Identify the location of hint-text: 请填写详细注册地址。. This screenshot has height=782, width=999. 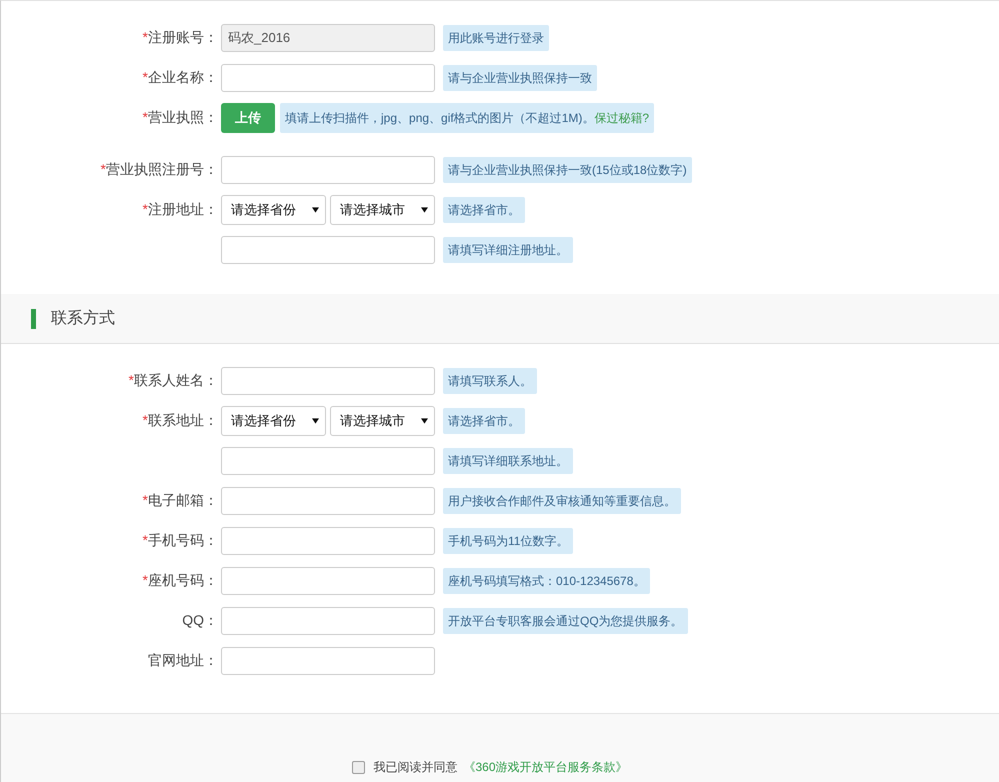
(508, 250).